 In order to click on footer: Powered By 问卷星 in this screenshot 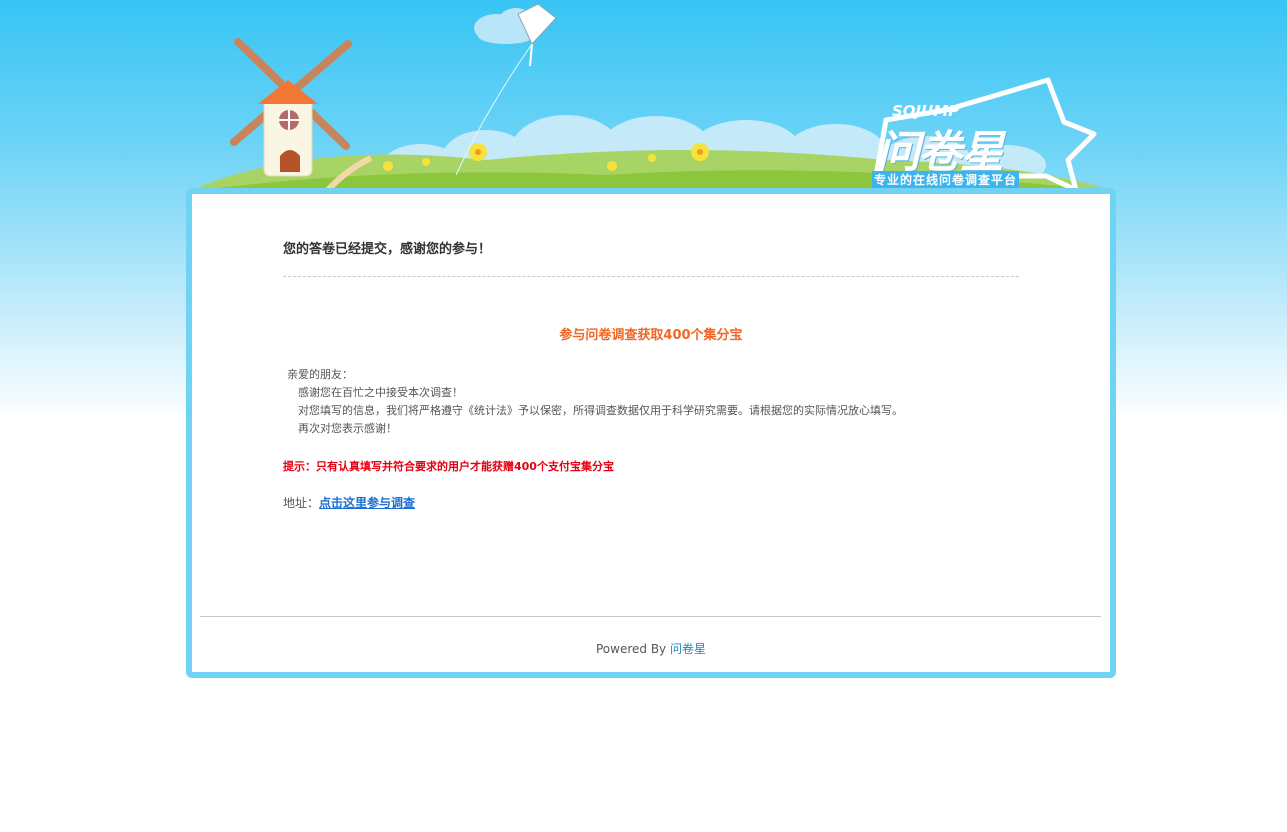, I will do `click(651, 648)`.